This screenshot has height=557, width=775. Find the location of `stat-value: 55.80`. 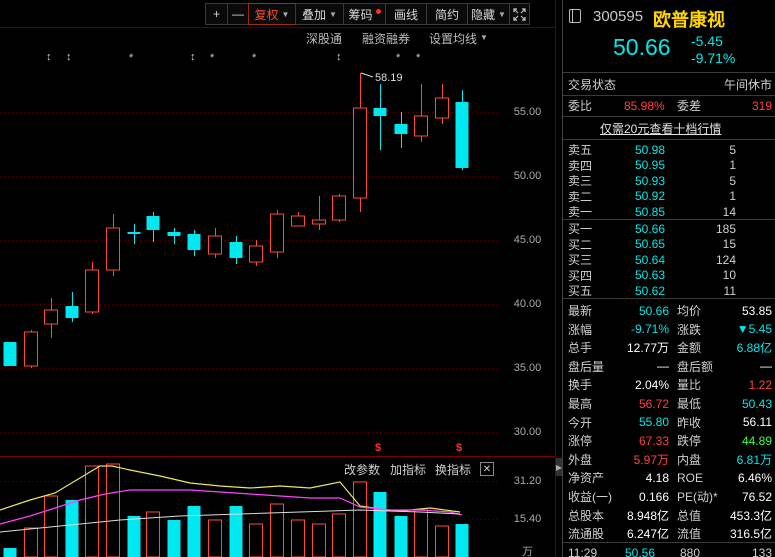

stat-value: 55.80 is located at coordinates (653, 422).